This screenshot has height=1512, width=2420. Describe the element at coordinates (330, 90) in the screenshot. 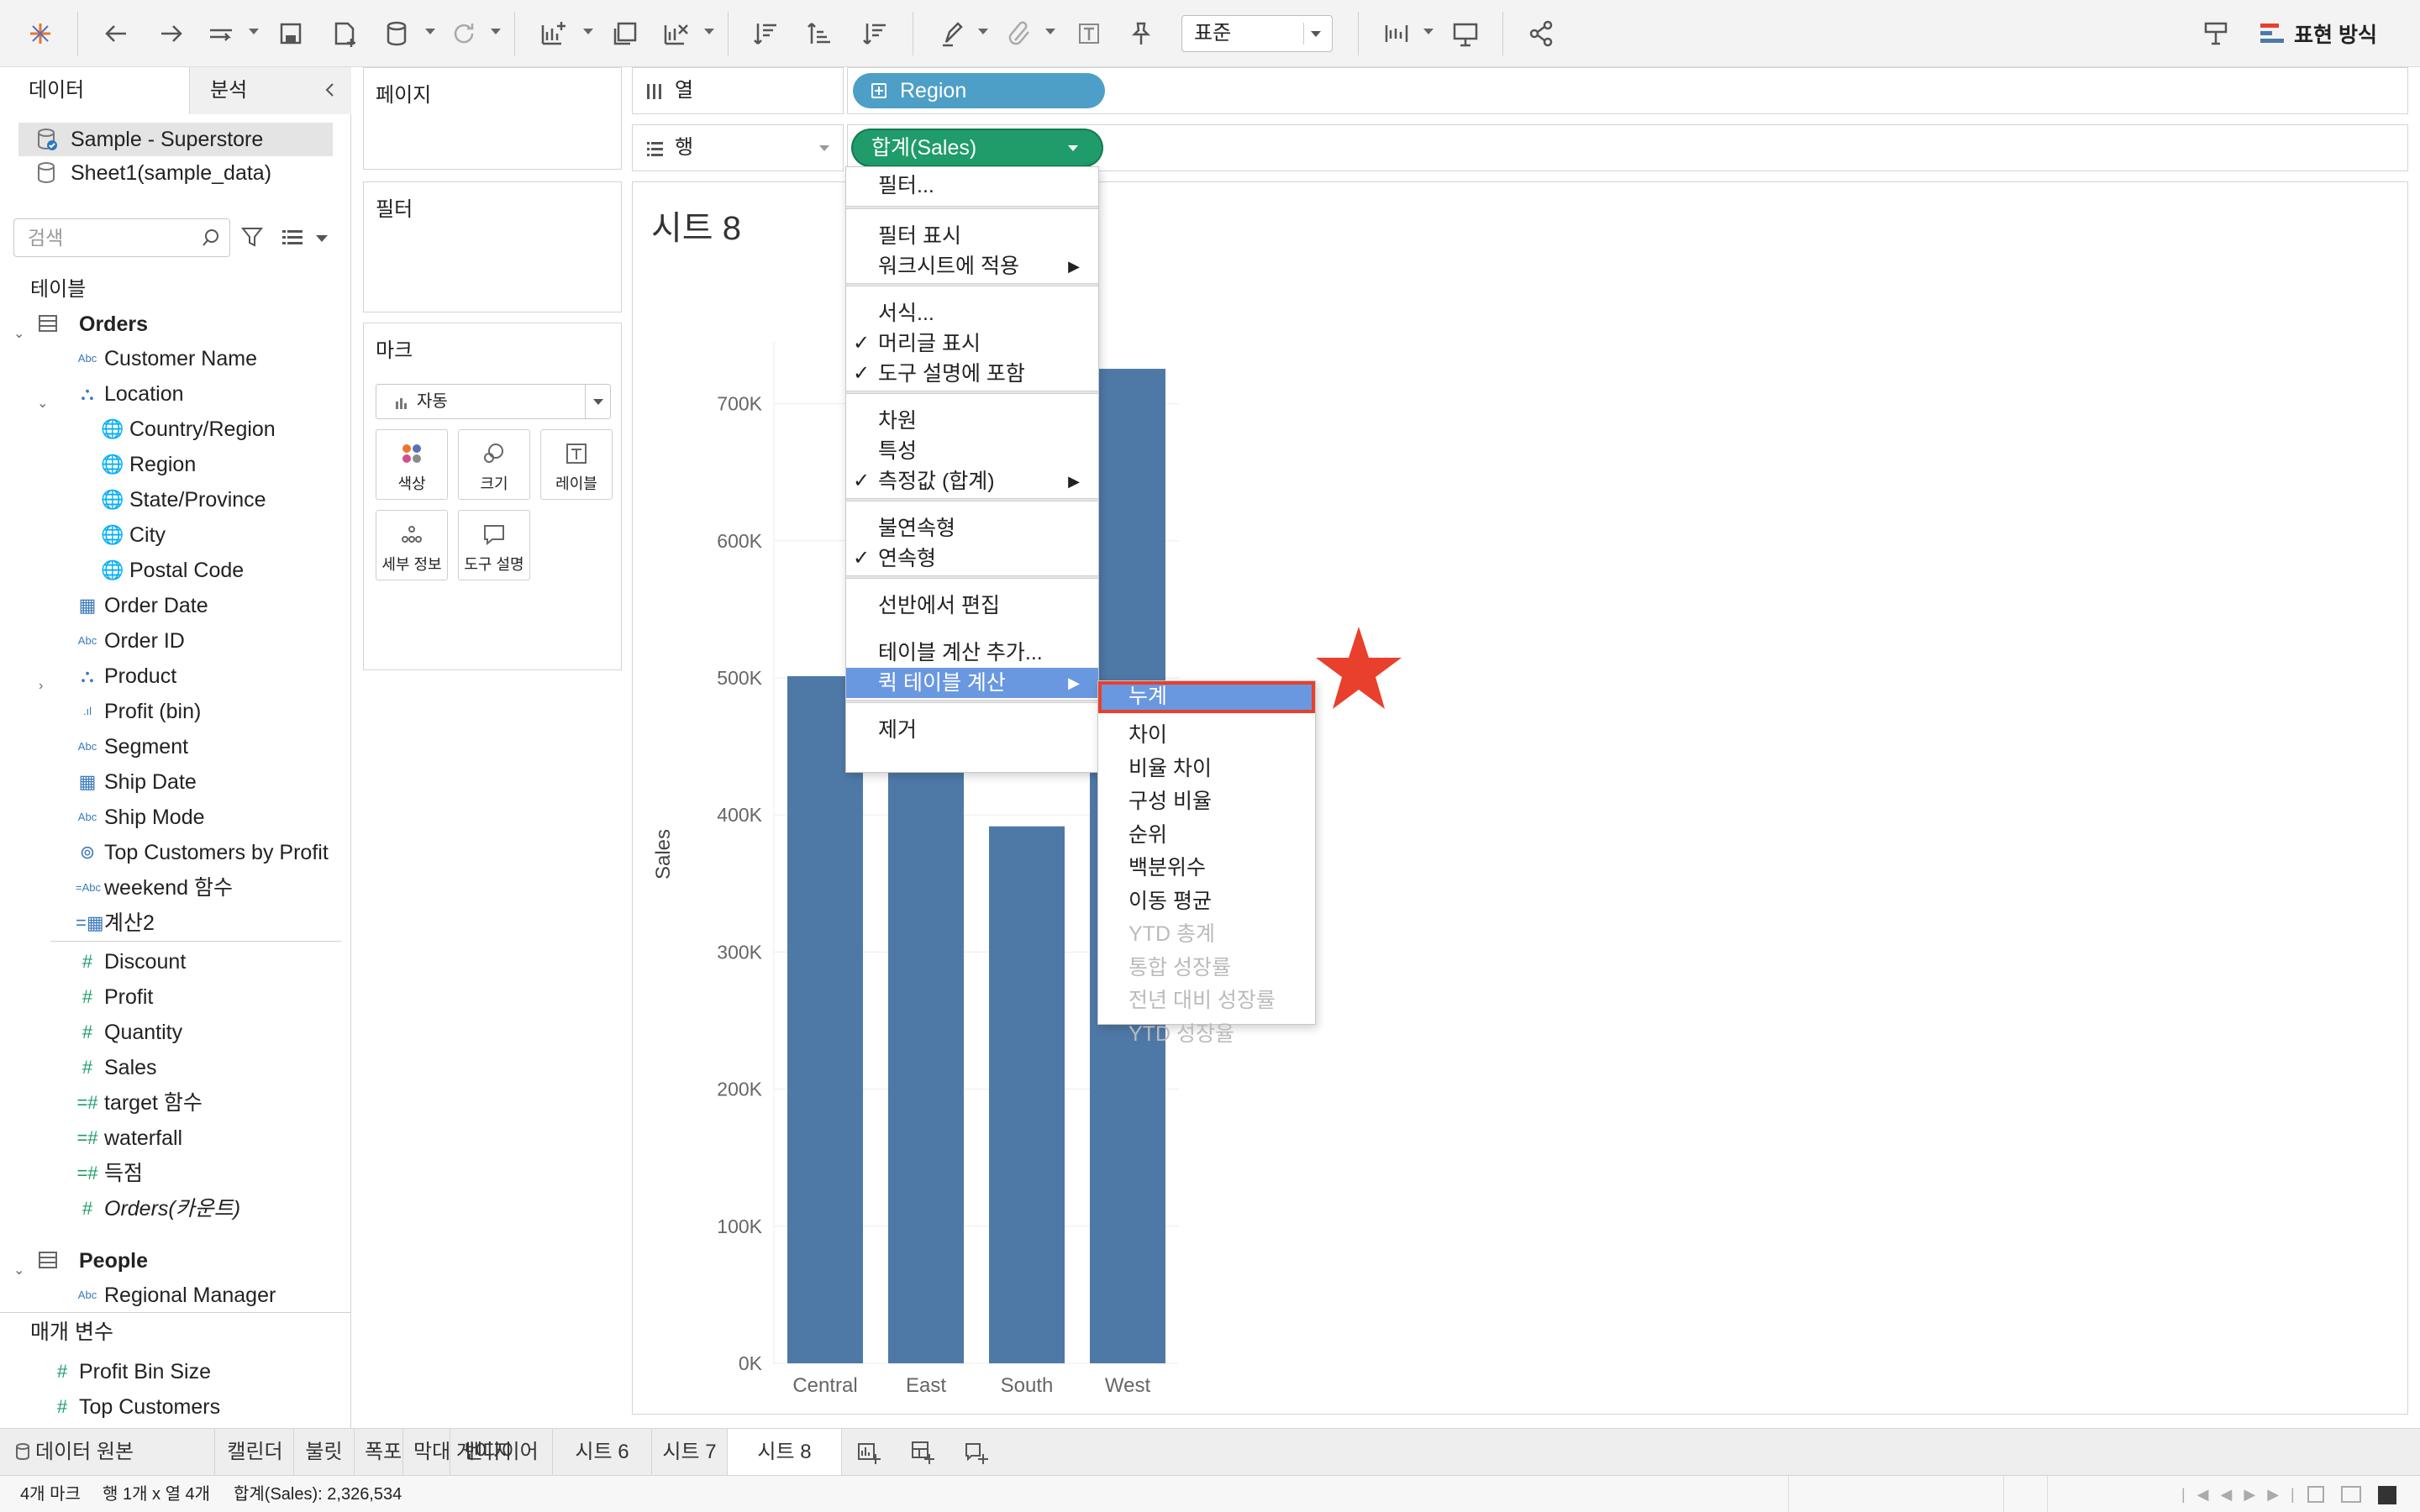

I see `collapse-pane-icon` at that location.